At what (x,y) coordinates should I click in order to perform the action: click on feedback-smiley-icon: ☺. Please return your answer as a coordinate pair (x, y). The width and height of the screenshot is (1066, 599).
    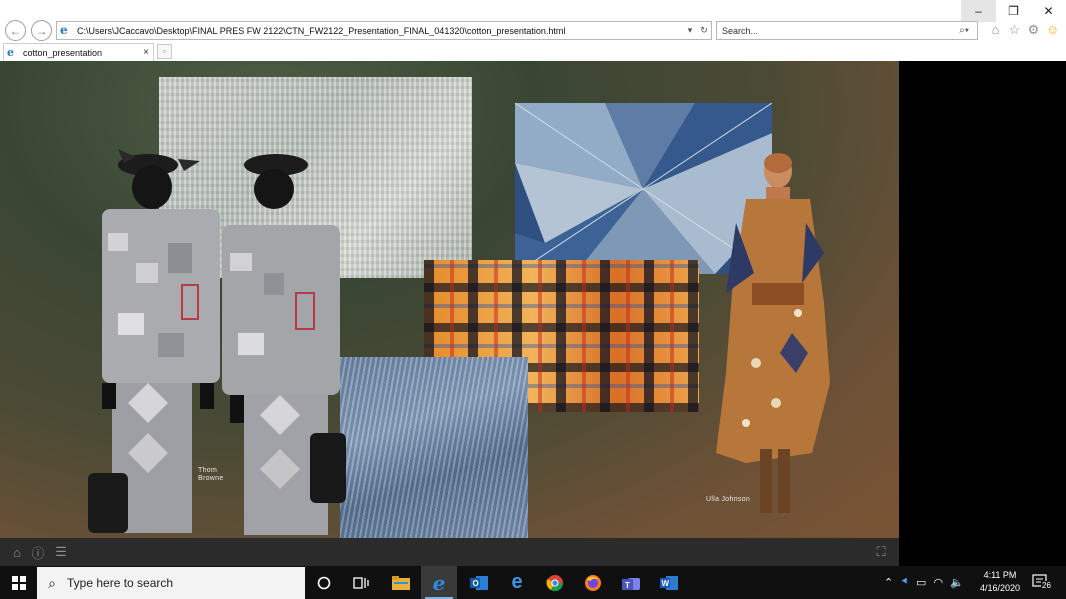
    Looking at the image, I should click on (1052, 29).